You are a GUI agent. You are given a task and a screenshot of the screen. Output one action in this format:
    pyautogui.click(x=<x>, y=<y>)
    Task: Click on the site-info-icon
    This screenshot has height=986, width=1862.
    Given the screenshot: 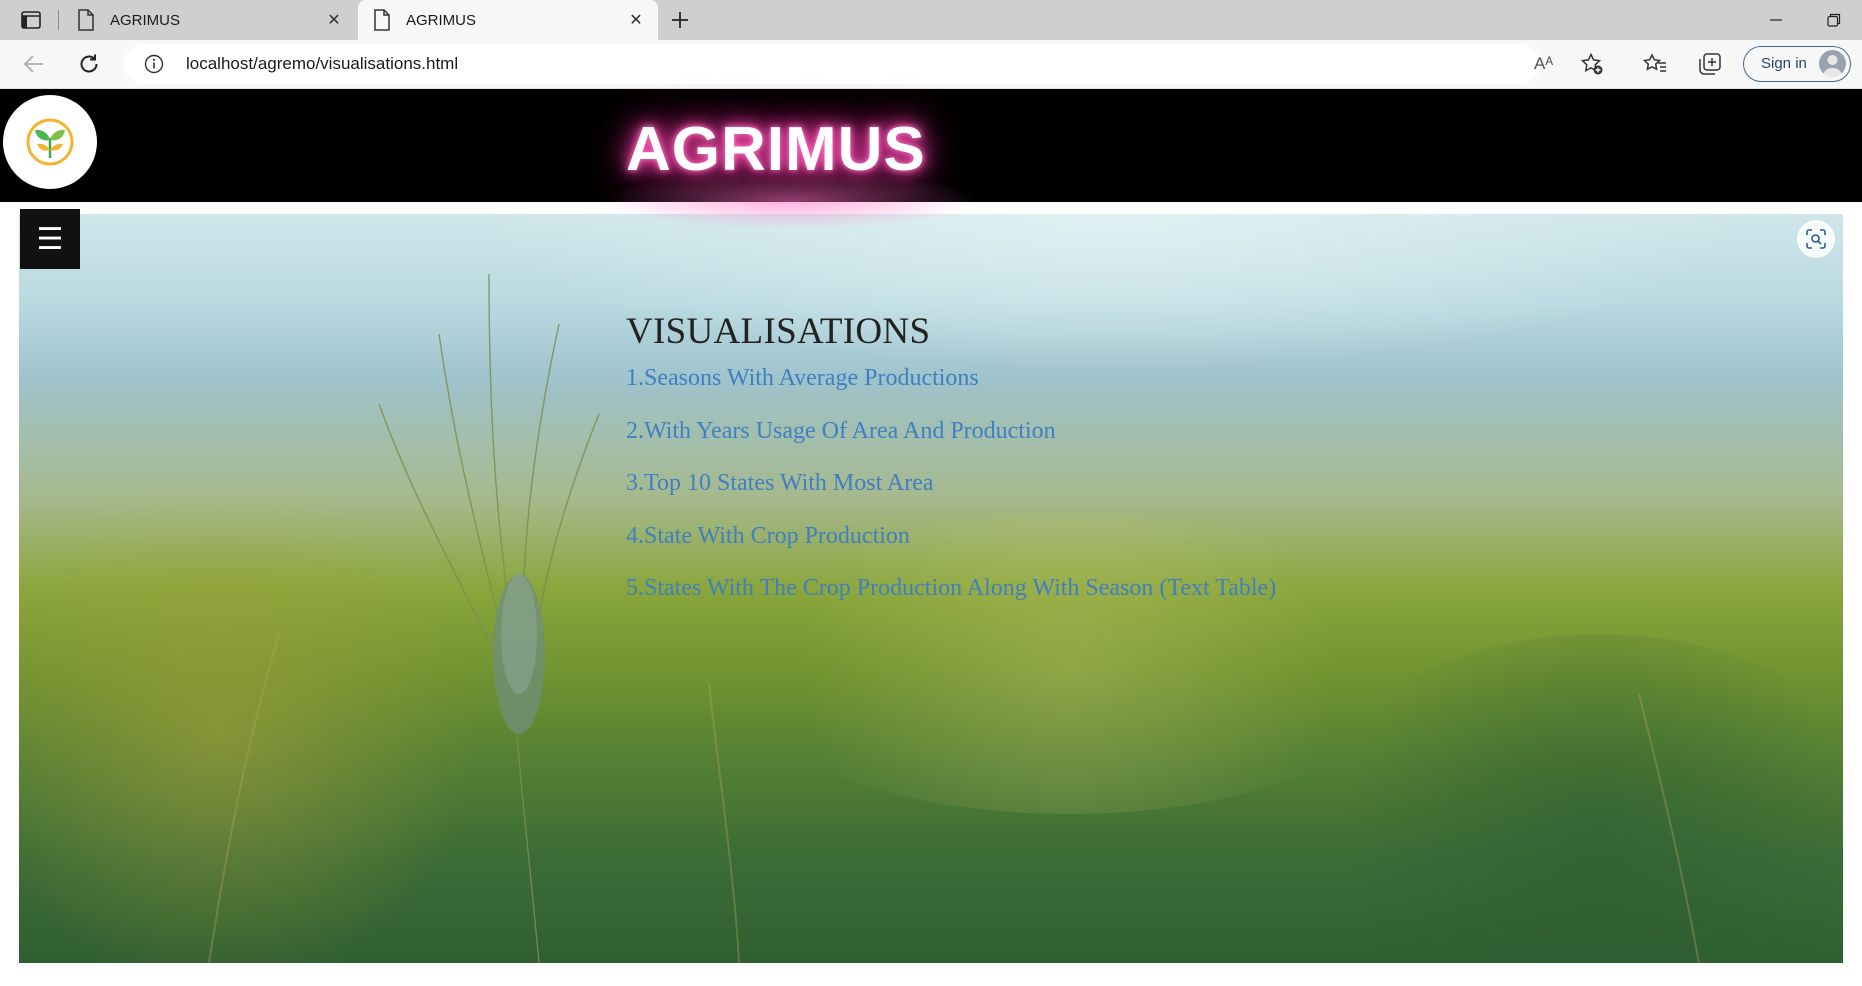 What is the action you would take?
    pyautogui.click(x=154, y=64)
    